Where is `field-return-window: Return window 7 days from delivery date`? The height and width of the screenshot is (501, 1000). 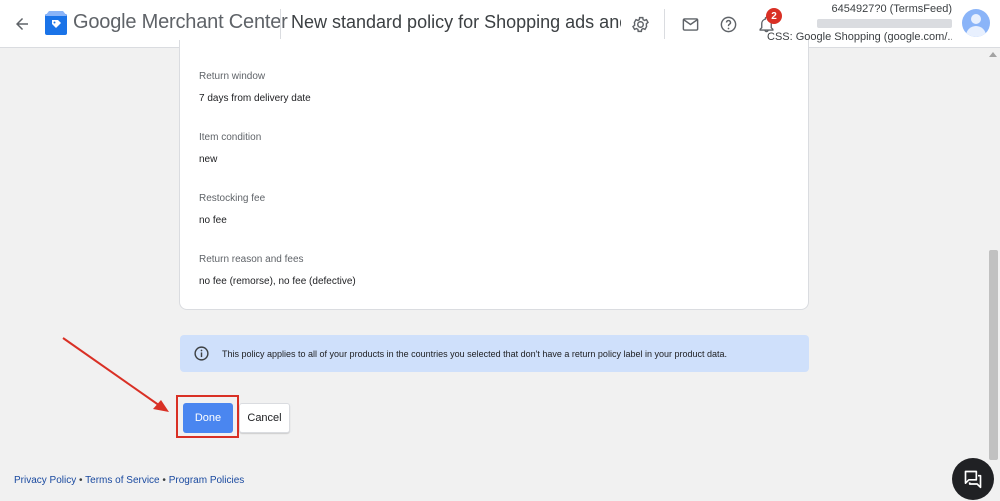 field-return-window: Return window 7 days from delivery date is located at coordinates (255, 87).